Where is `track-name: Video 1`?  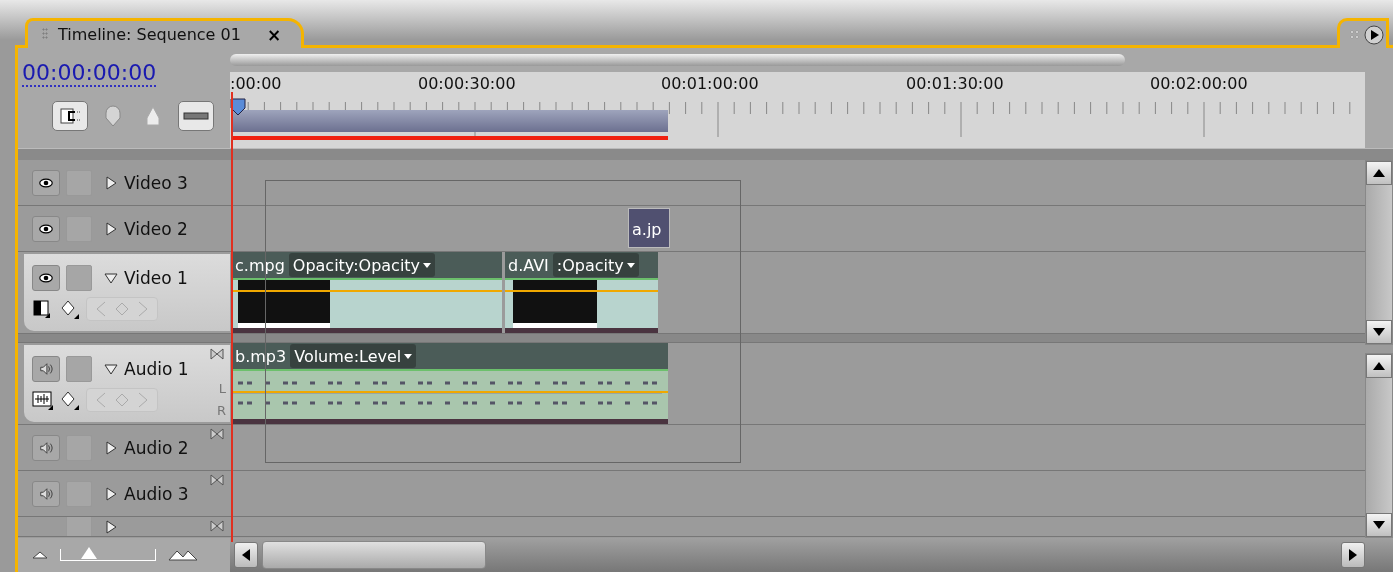 track-name: Video 1 is located at coordinates (156, 277).